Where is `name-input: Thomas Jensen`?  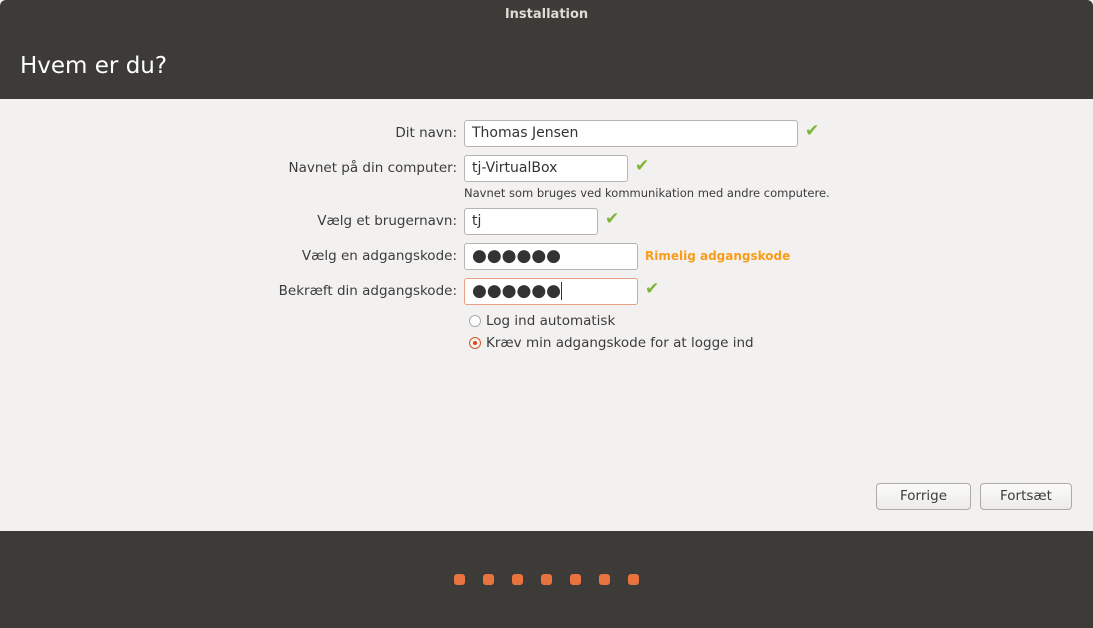
name-input: Thomas Jensen is located at coordinates (631, 133).